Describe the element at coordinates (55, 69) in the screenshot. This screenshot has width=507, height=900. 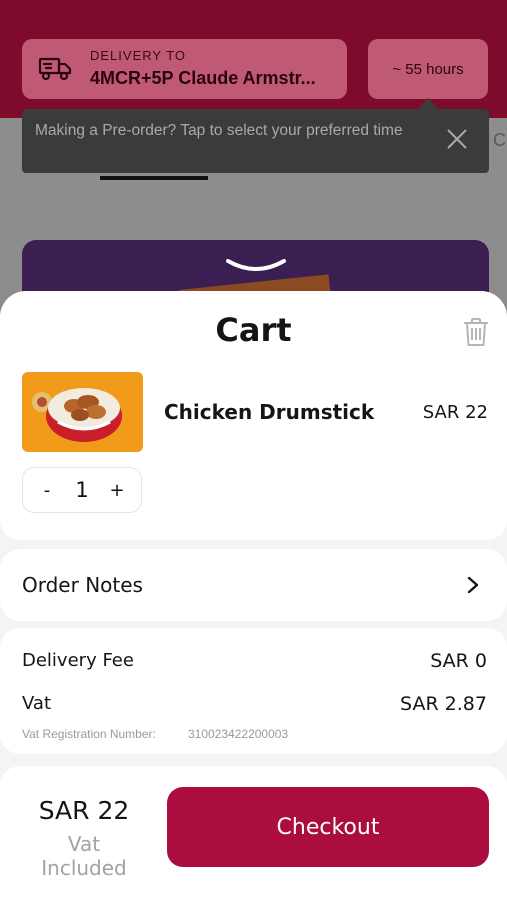
I see `truck-icon` at that location.